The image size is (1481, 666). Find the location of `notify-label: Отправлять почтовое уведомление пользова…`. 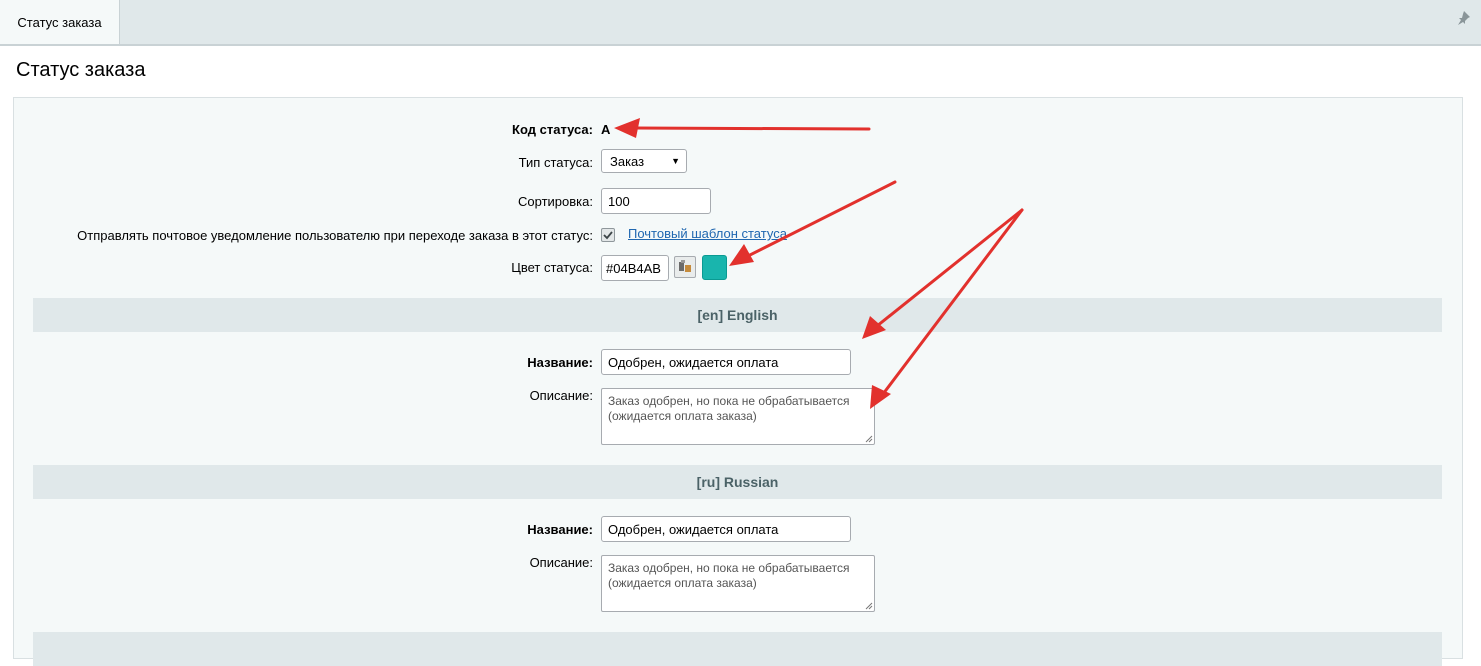

notify-label: Отправлять почтовое уведомление пользова… is located at coordinates (335, 235).